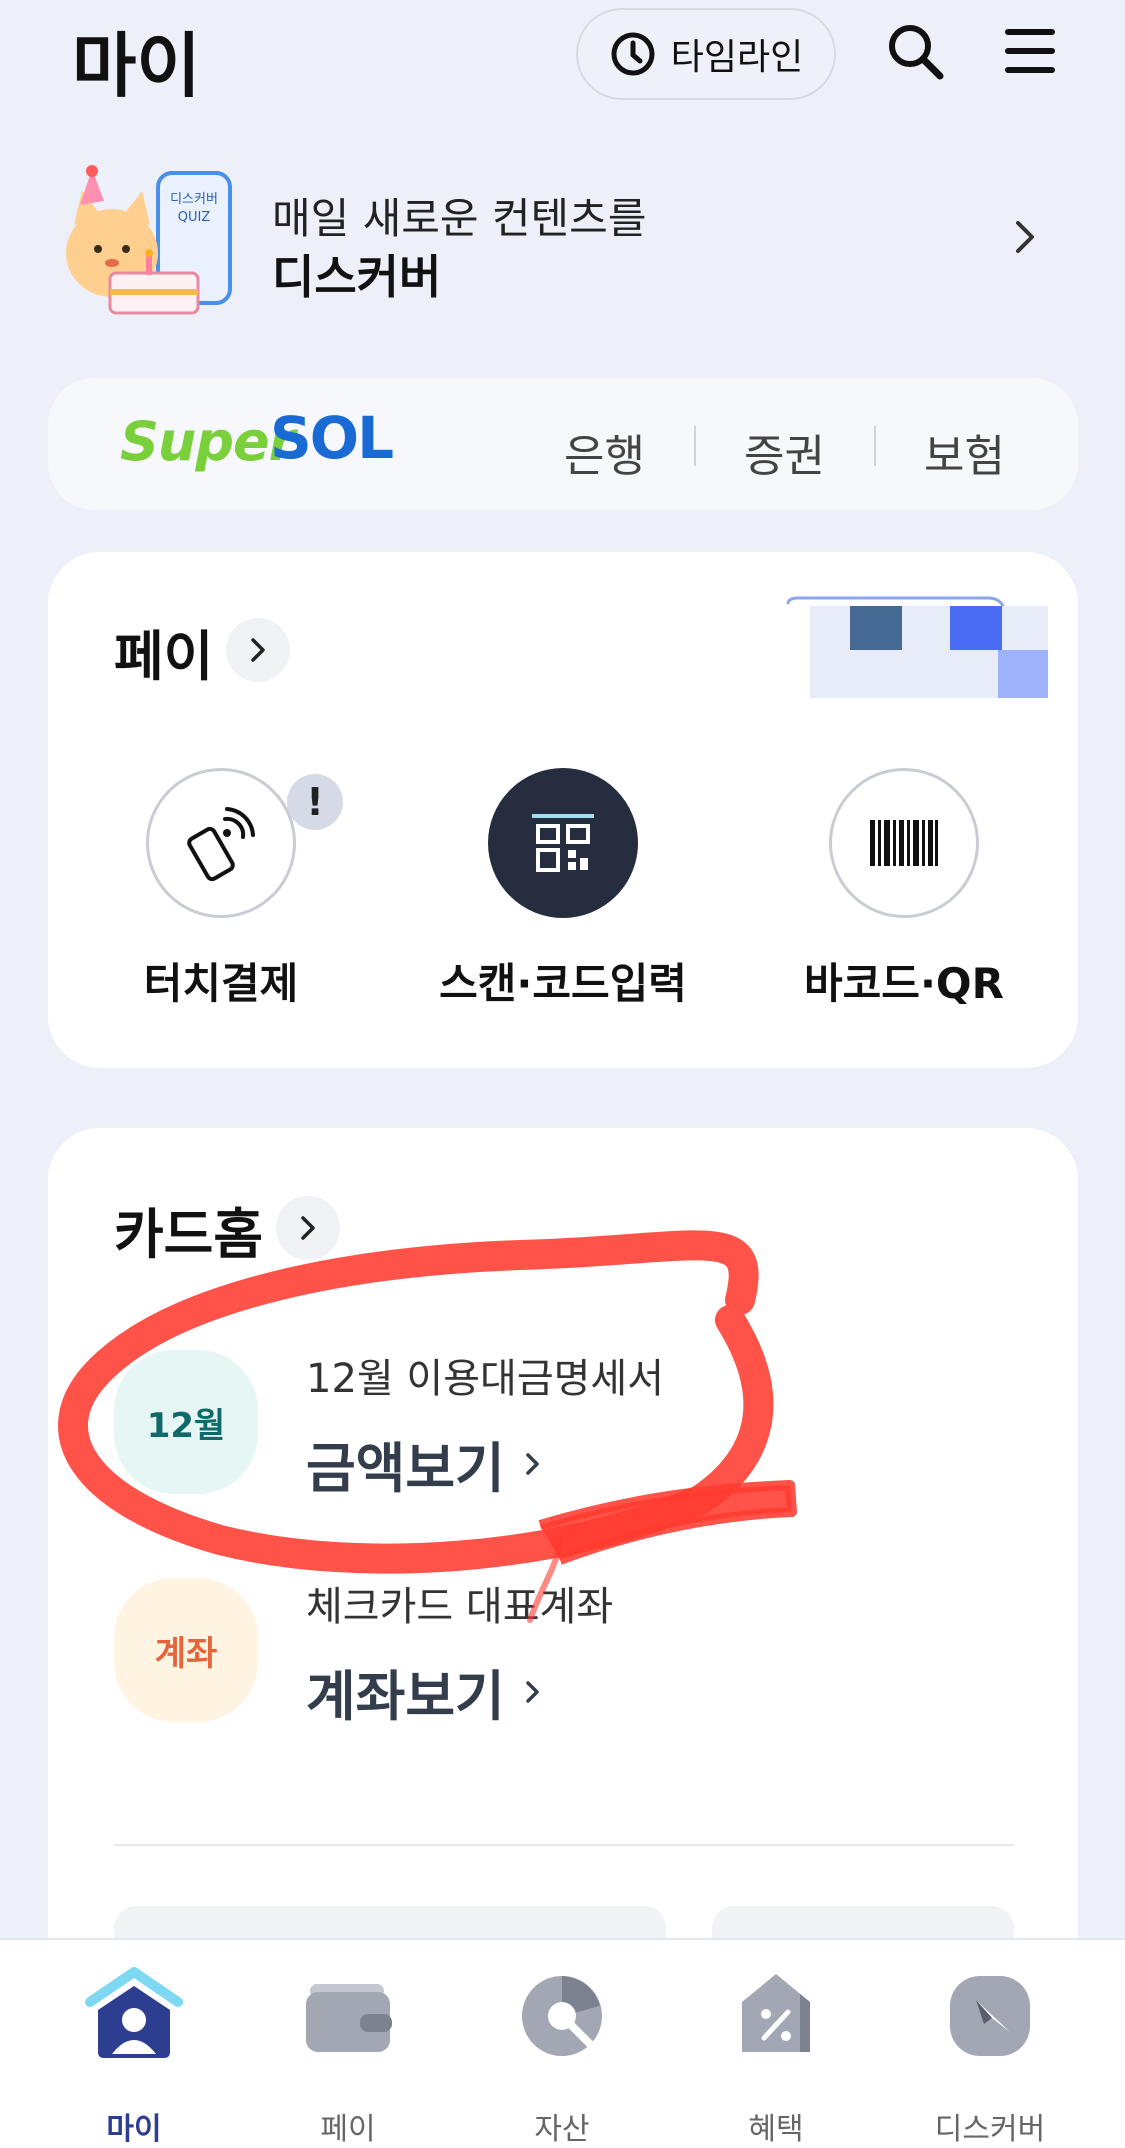 The image size is (1125, 2148). I want to click on nav-item-benefits: 혜택, so click(776, 2044).